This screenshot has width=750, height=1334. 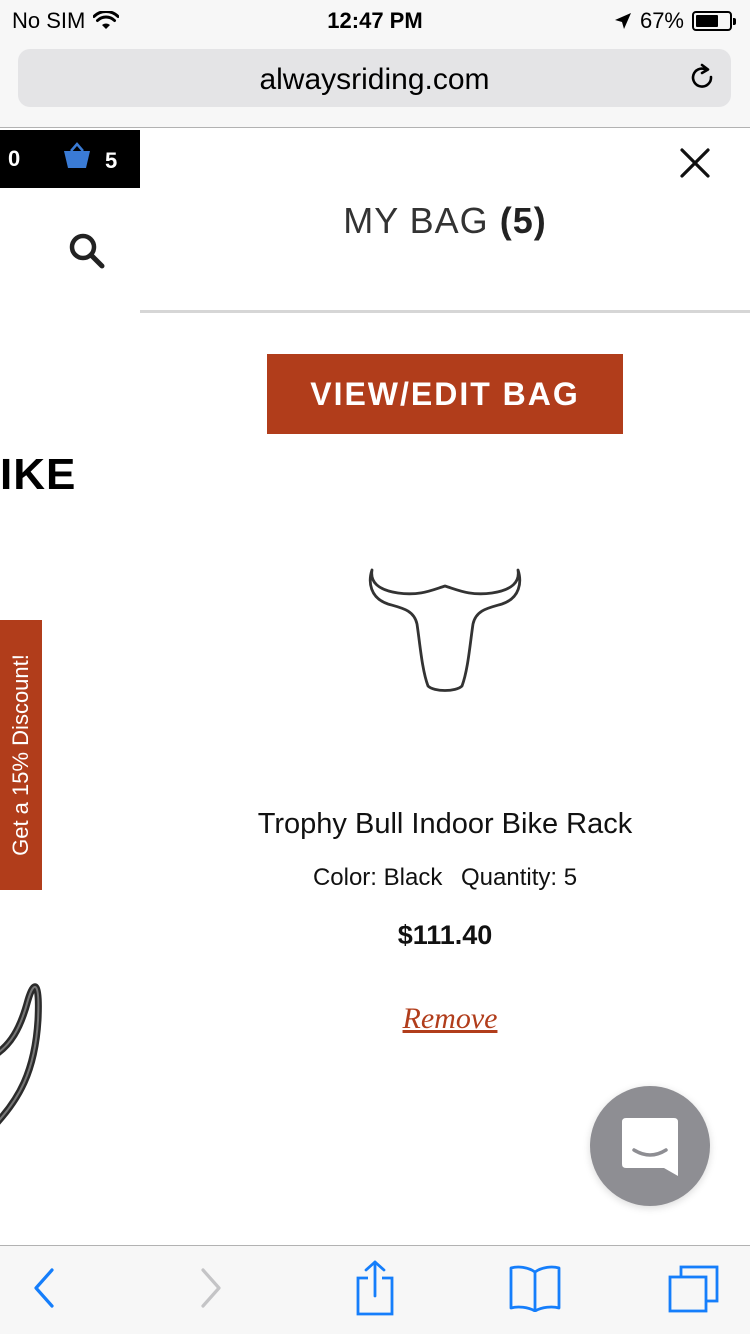 What do you see at coordinates (445, 935) in the screenshot?
I see `product-price: $111.40` at bounding box center [445, 935].